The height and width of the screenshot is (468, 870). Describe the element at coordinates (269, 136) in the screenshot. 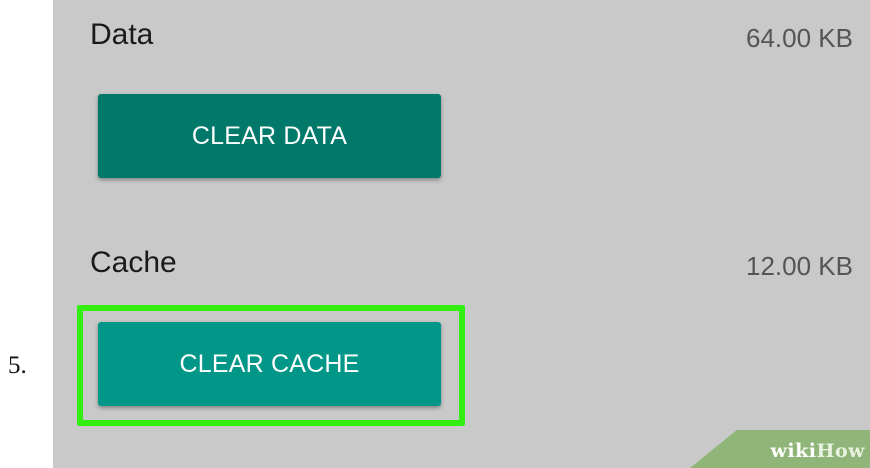

I see `clear-data-button: CLEAR DATA` at that location.